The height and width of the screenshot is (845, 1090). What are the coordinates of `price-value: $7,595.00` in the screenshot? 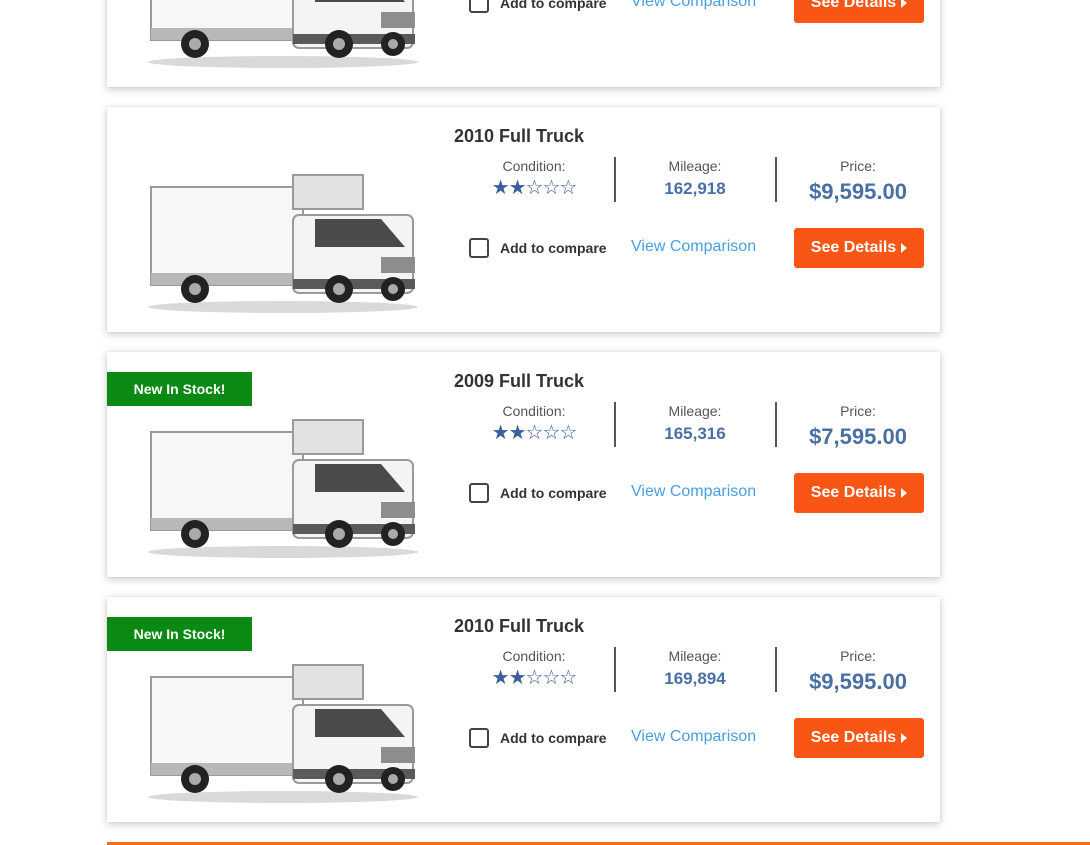 It's located at (858, 436).